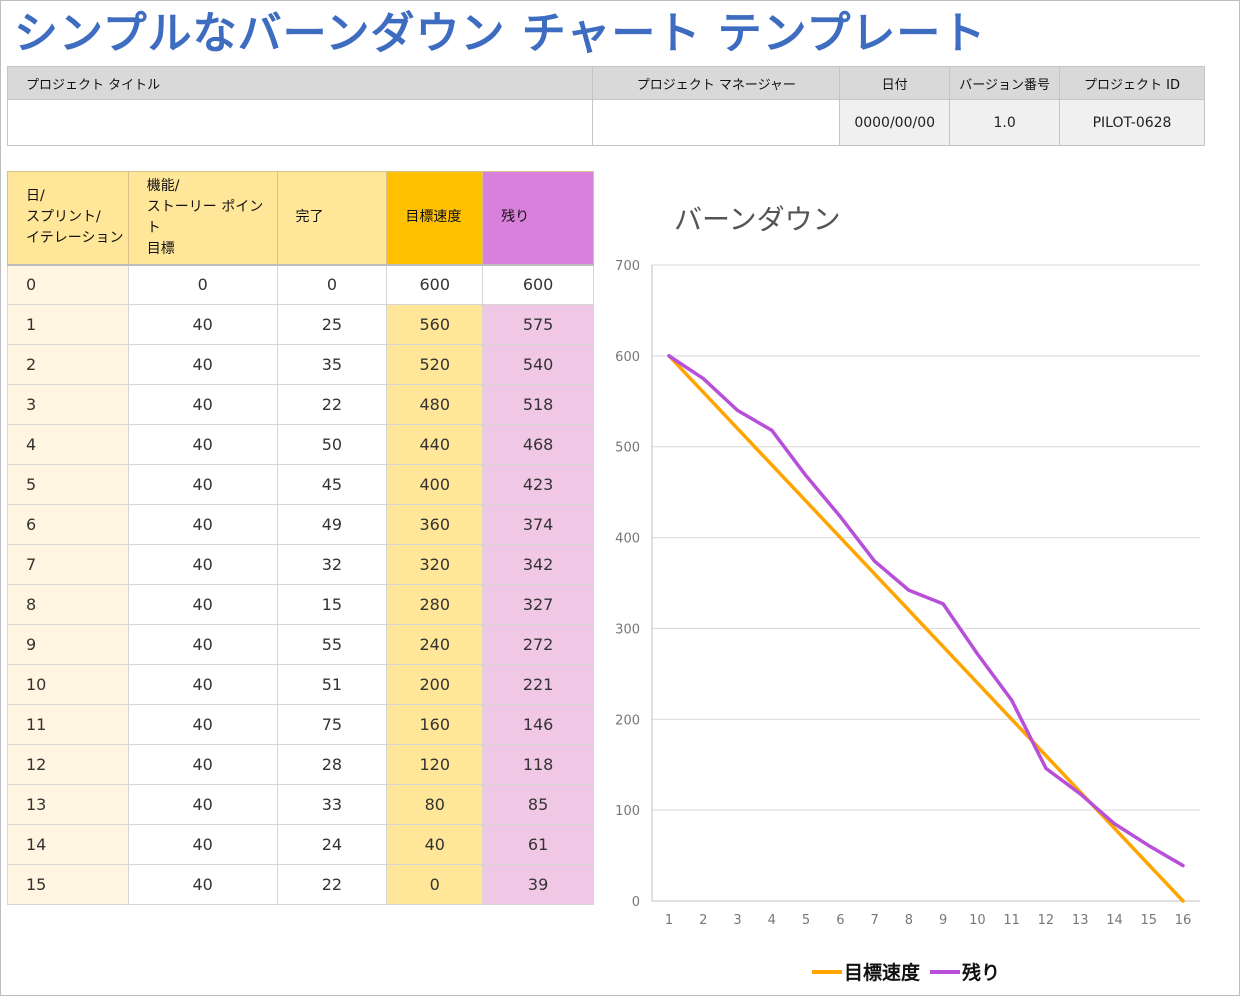  I want to click on goal-header-line-3: 目標, so click(160, 248).